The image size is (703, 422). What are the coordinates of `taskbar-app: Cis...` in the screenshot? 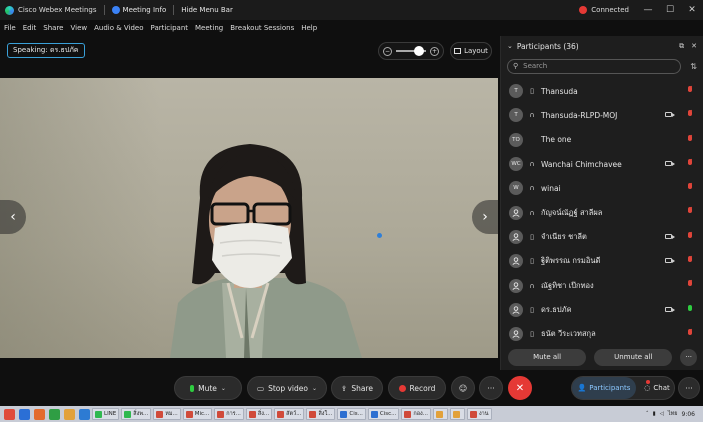 It's located at (351, 414).